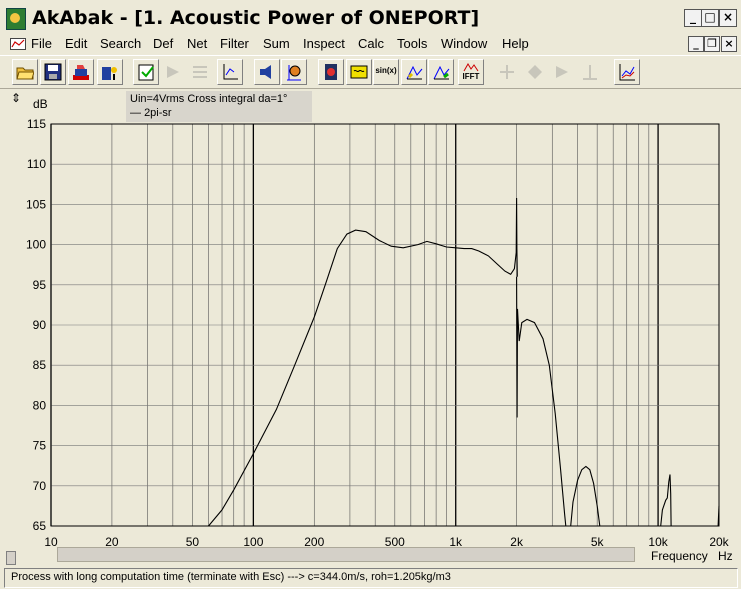 This screenshot has height=589, width=741. I want to click on legend-series-label: 2pi-sr, so click(158, 113).